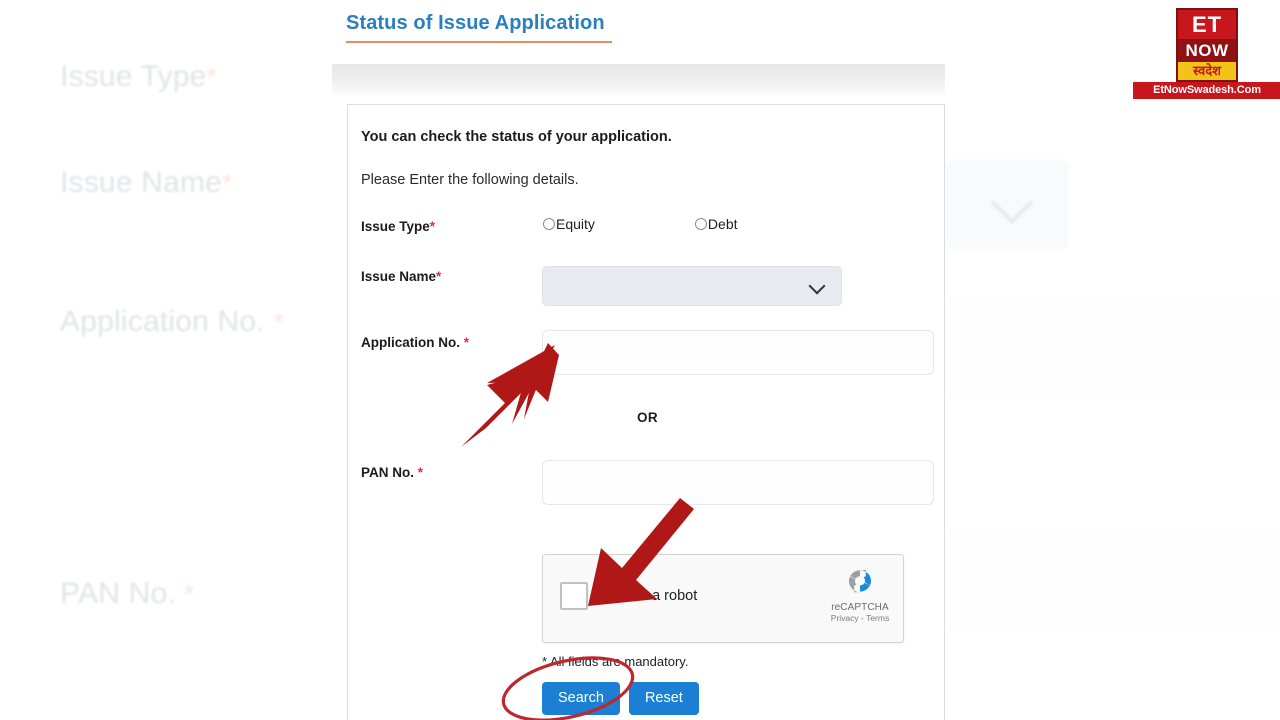 This screenshot has height=720, width=1280. What do you see at coordinates (479, 42) in the screenshot?
I see `page-title-underline` at bounding box center [479, 42].